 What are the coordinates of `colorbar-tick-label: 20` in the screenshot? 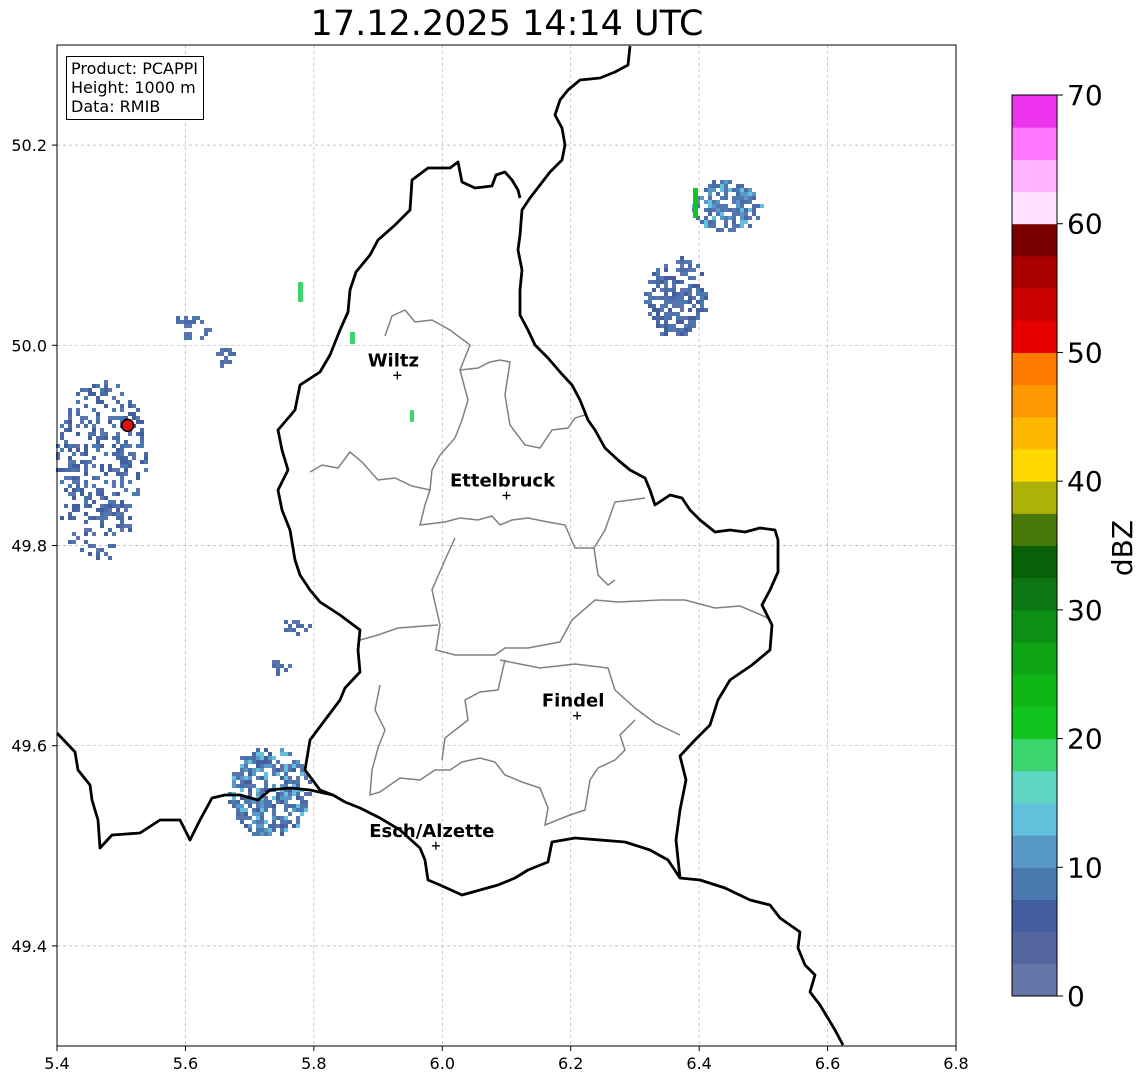 It's located at (1085, 739).